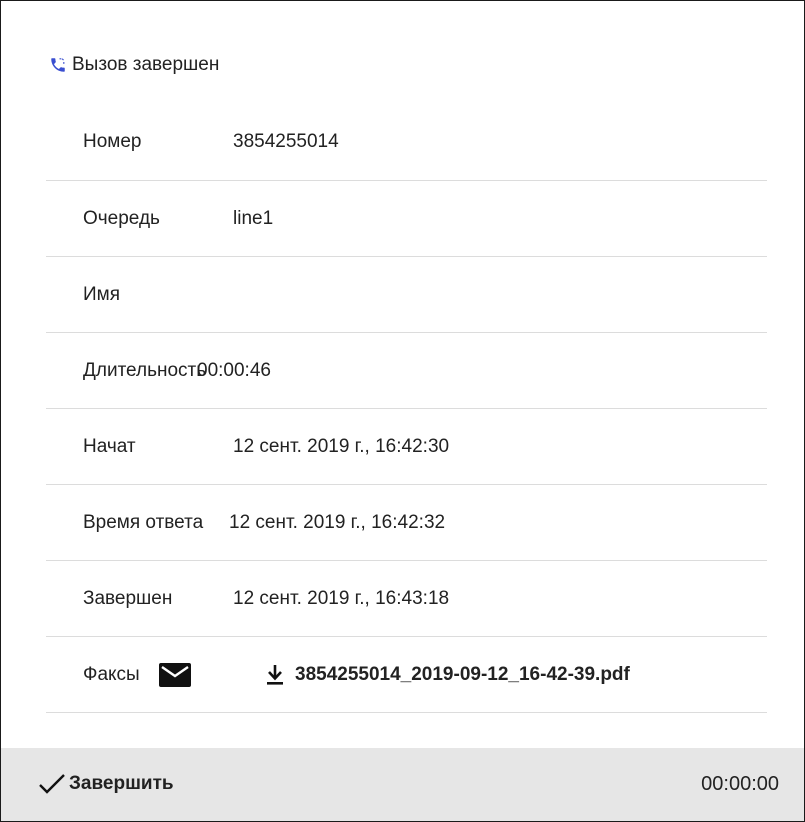 Image resolution: width=805 pixels, height=822 pixels. What do you see at coordinates (52, 784) in the screenshot?
I see `check-icon` at bounding box center [52, 784].